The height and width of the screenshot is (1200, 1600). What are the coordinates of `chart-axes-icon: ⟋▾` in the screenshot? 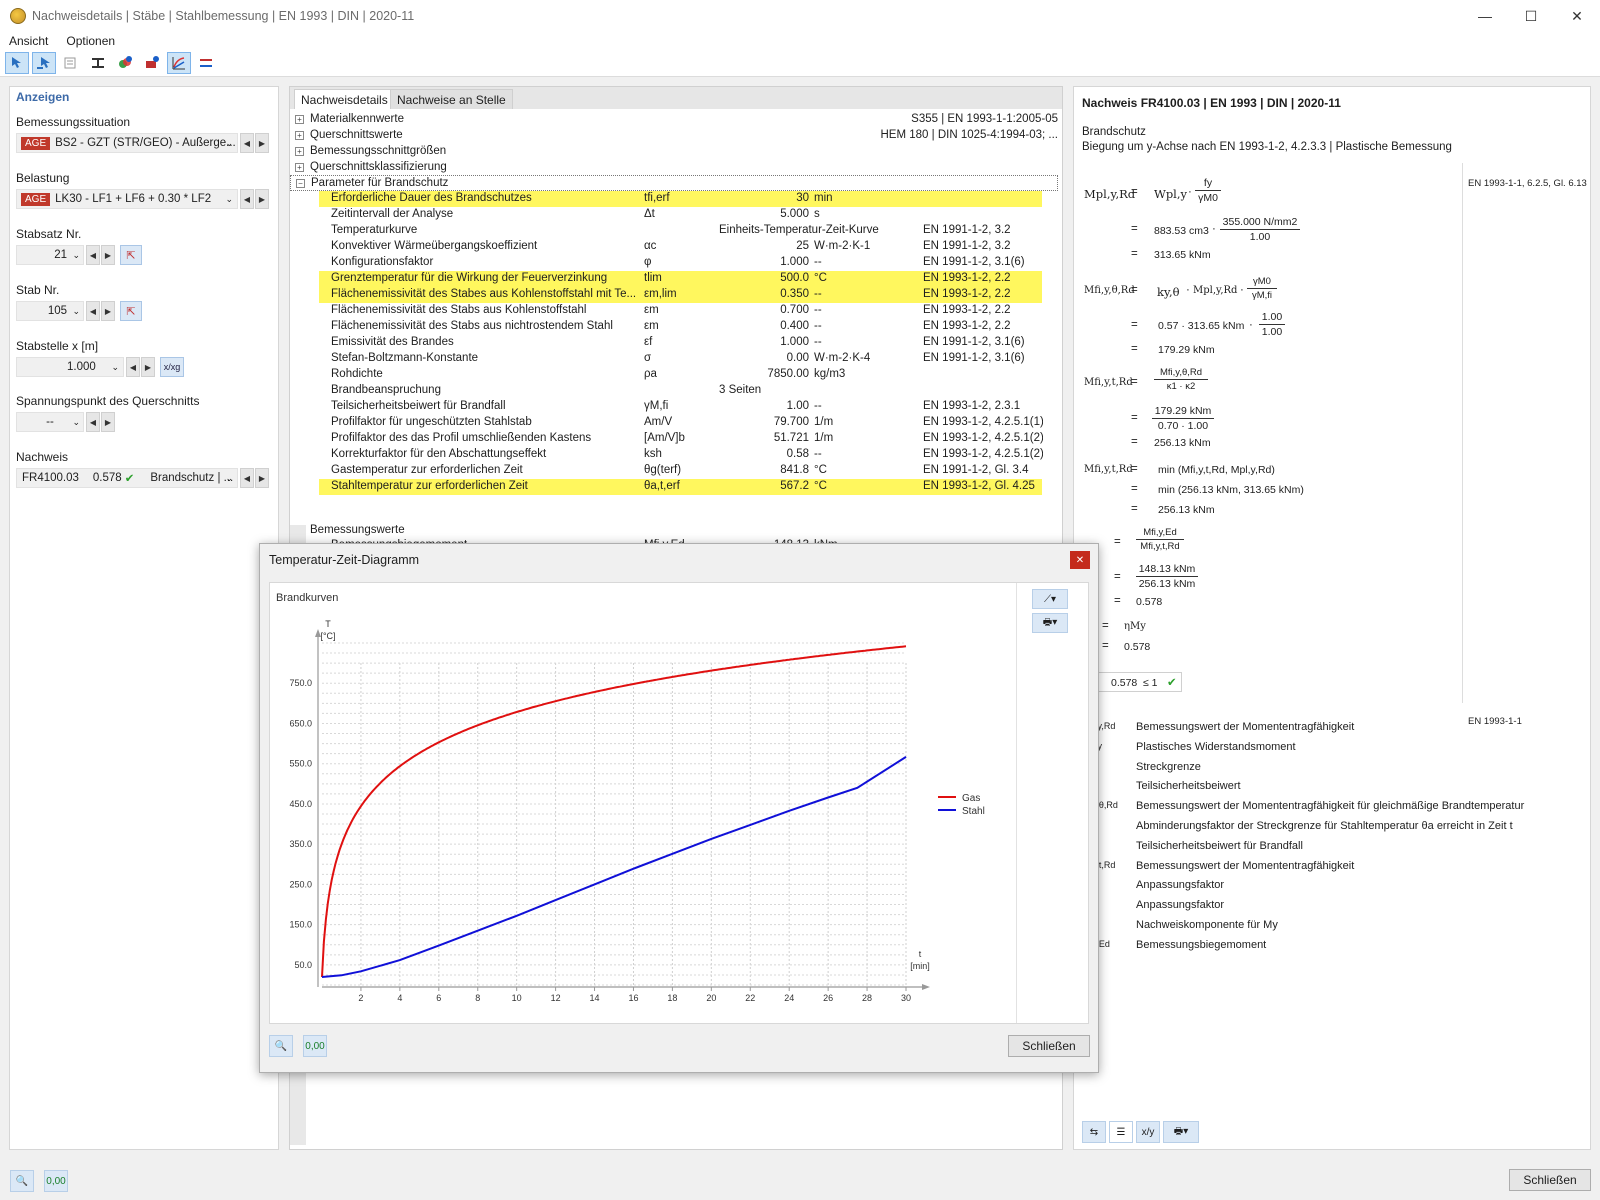 It's located at (1050, 599).